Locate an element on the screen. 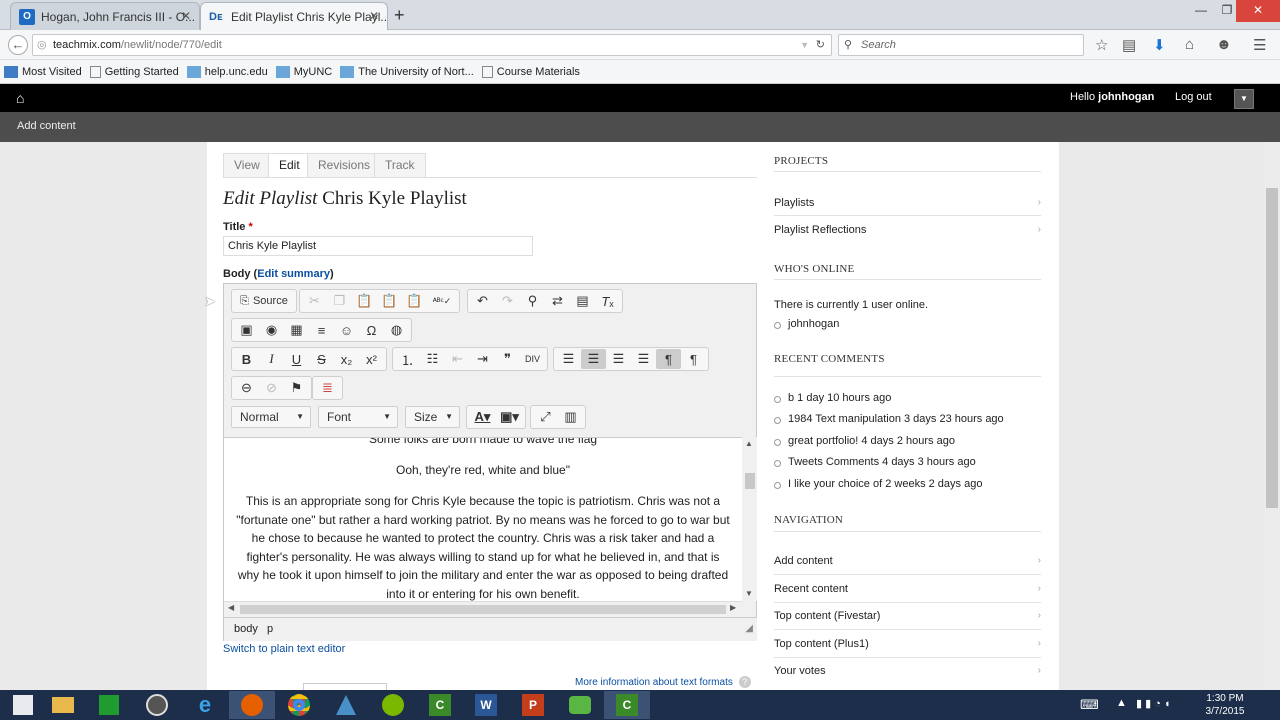  clock: 1:30 PM 3/7/2015 is located at coordinates (1225, 705).